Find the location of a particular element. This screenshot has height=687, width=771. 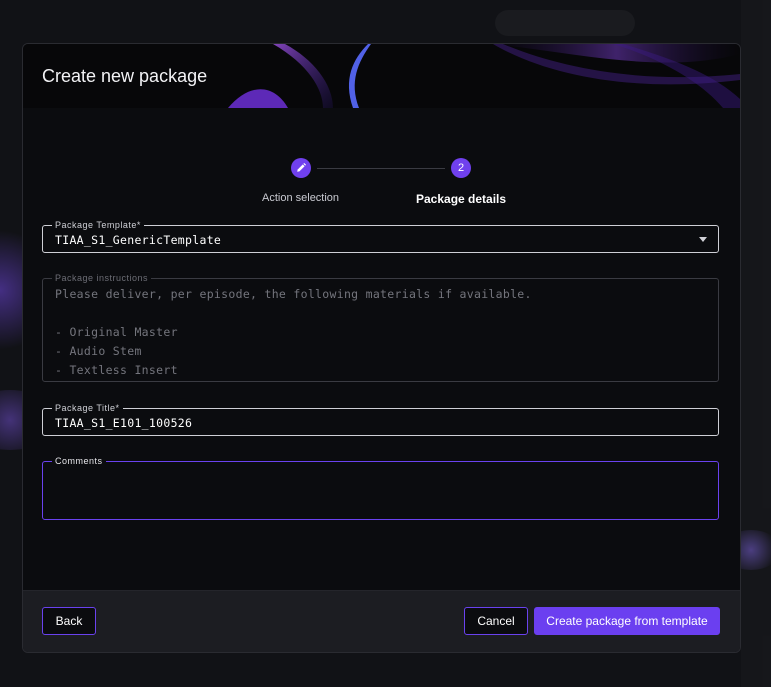

stepper-connector is located at coordinates (381, 168).